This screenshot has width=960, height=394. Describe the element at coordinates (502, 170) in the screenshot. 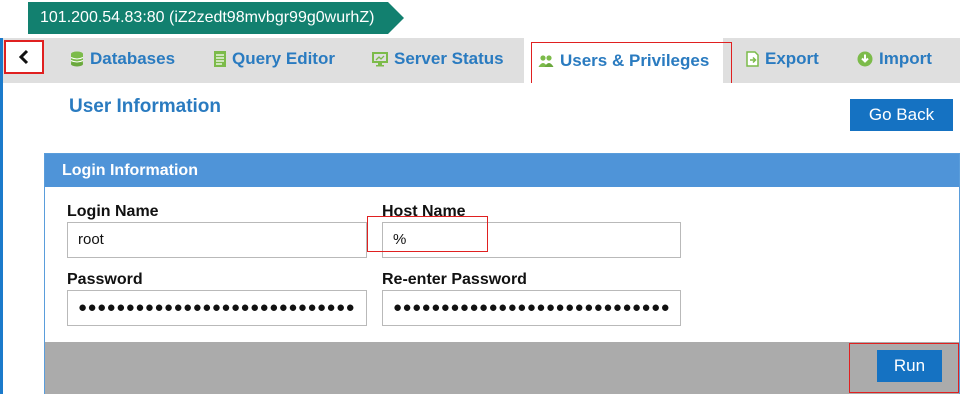

I see `panel-title: Login Information` at that location.